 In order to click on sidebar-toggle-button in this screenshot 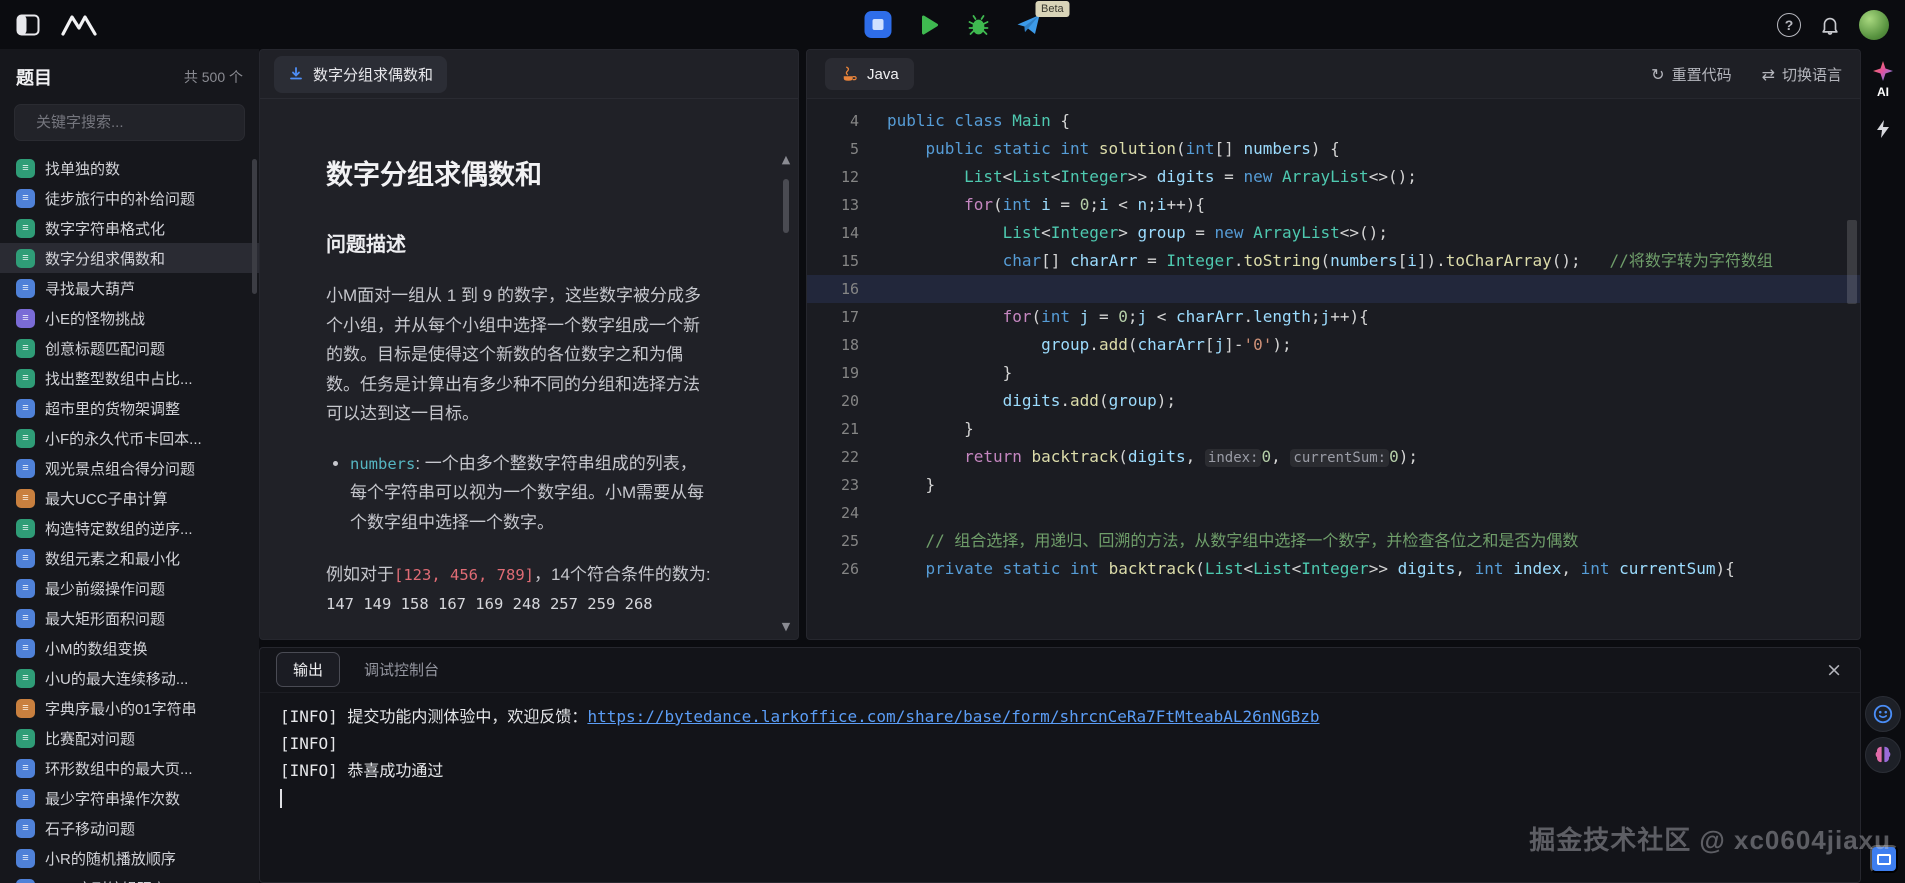, I will do `click(28, 25)`.